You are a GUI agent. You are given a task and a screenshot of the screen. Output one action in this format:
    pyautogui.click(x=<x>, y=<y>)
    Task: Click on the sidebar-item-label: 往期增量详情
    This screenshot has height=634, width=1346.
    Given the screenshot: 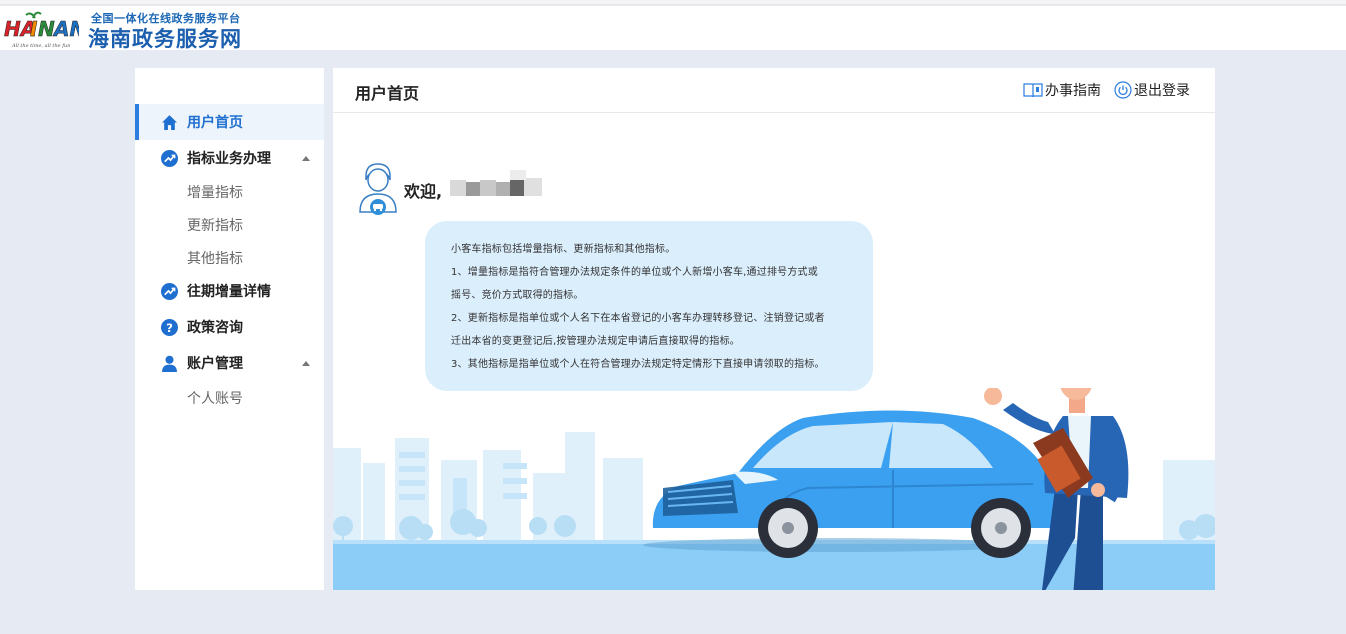 What is the action you would take?
    pyautogui.click(x=229, y=292)
    